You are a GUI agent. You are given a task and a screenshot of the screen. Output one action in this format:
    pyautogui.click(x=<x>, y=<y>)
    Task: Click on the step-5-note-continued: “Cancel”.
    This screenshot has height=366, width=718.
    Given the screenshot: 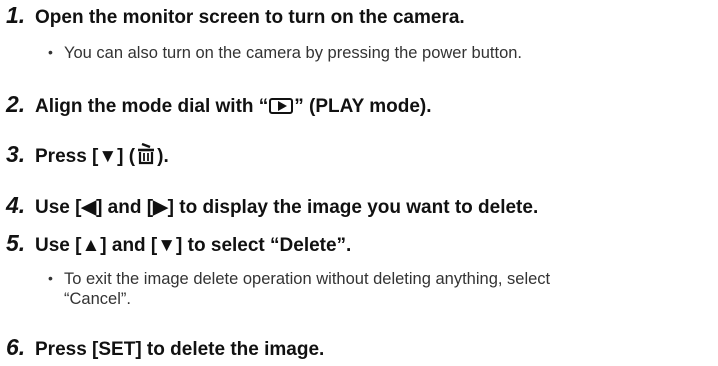 What is the action you would take?
    pyautogui.click(x=97, y=299)
    